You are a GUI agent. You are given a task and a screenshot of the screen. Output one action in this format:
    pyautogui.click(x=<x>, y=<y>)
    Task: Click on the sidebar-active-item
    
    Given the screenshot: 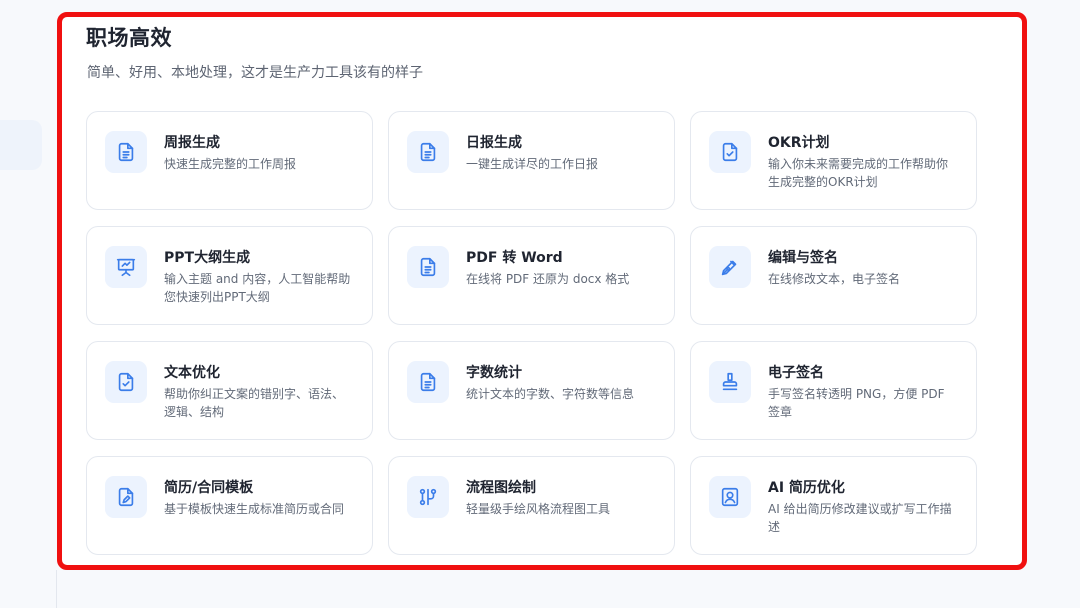 What is the action you would take?
    pyautogui.click(x=21, y=145)
    